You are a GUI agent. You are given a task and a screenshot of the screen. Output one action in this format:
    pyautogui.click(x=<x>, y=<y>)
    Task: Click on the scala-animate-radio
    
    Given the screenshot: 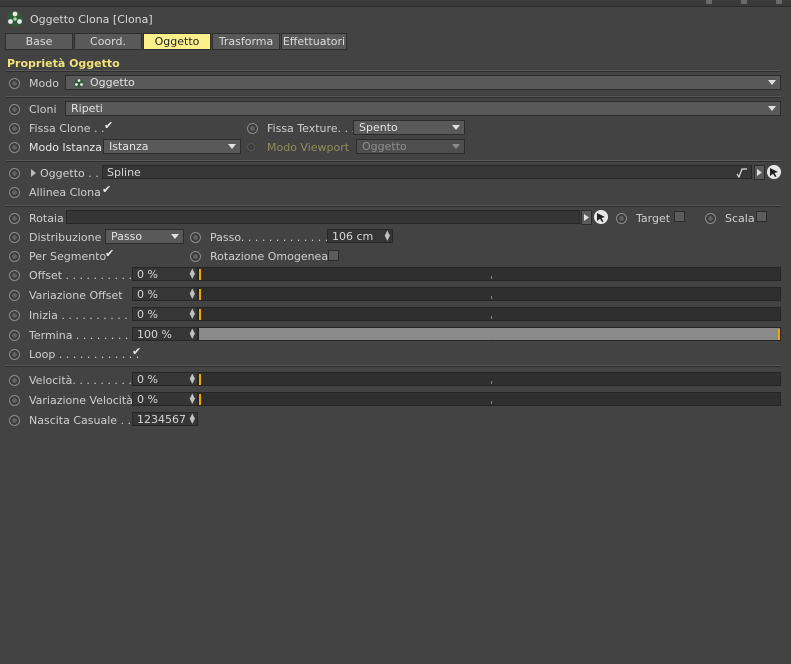 What is the action you would take?
    pyautogui.click(x=710, y=218)
    